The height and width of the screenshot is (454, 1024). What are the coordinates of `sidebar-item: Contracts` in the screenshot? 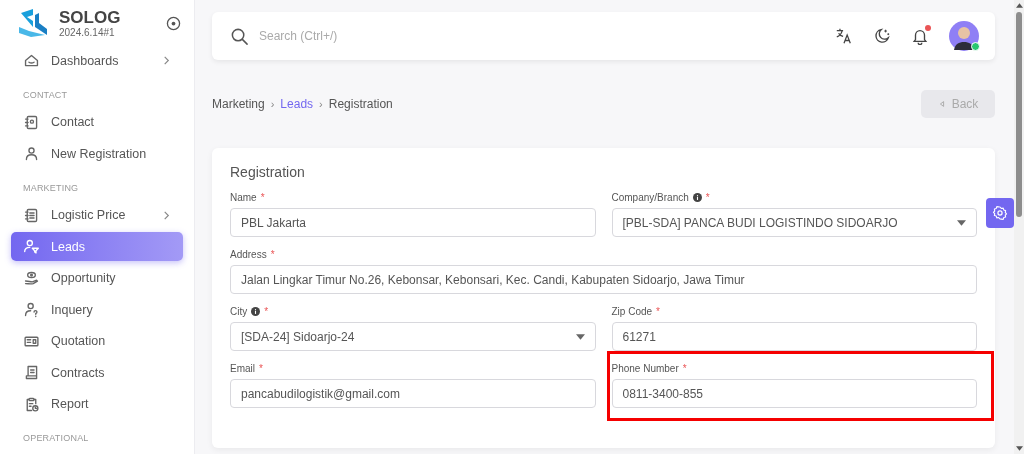 It's located at (97, 372).